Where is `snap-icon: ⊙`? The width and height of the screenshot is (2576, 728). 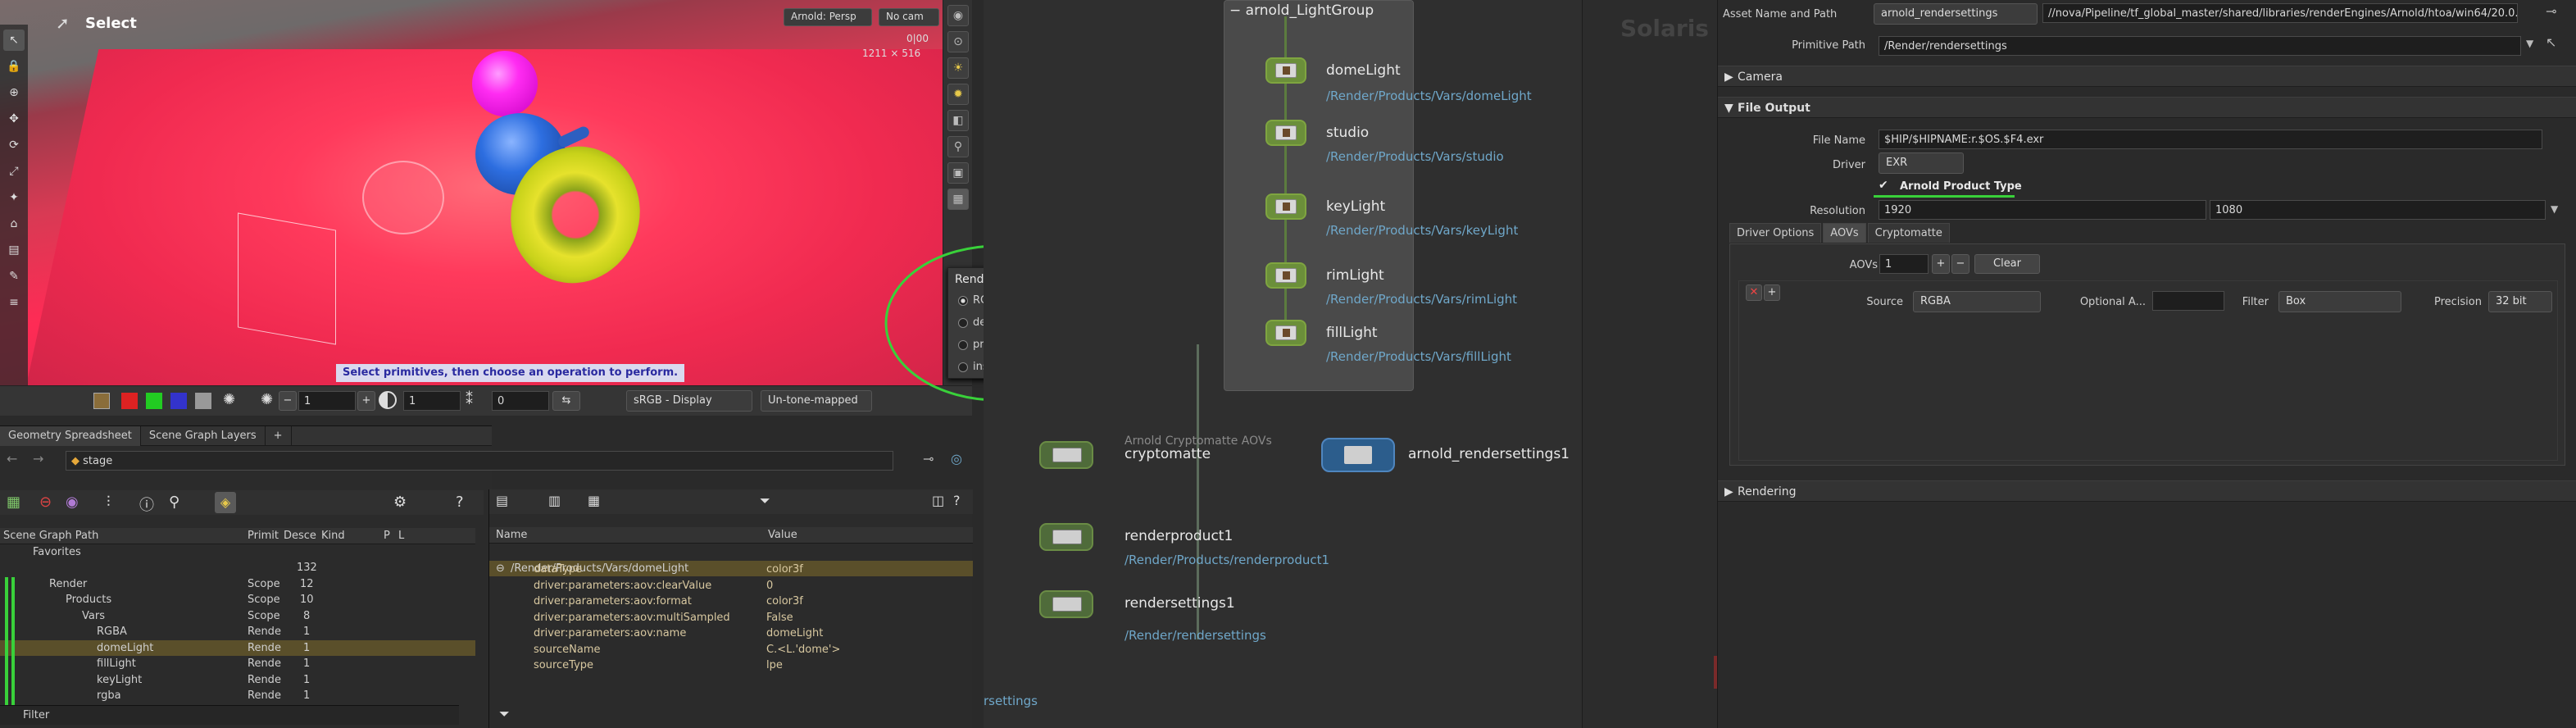
snap-icon: ⊙ is located at coordinates (958, 41).